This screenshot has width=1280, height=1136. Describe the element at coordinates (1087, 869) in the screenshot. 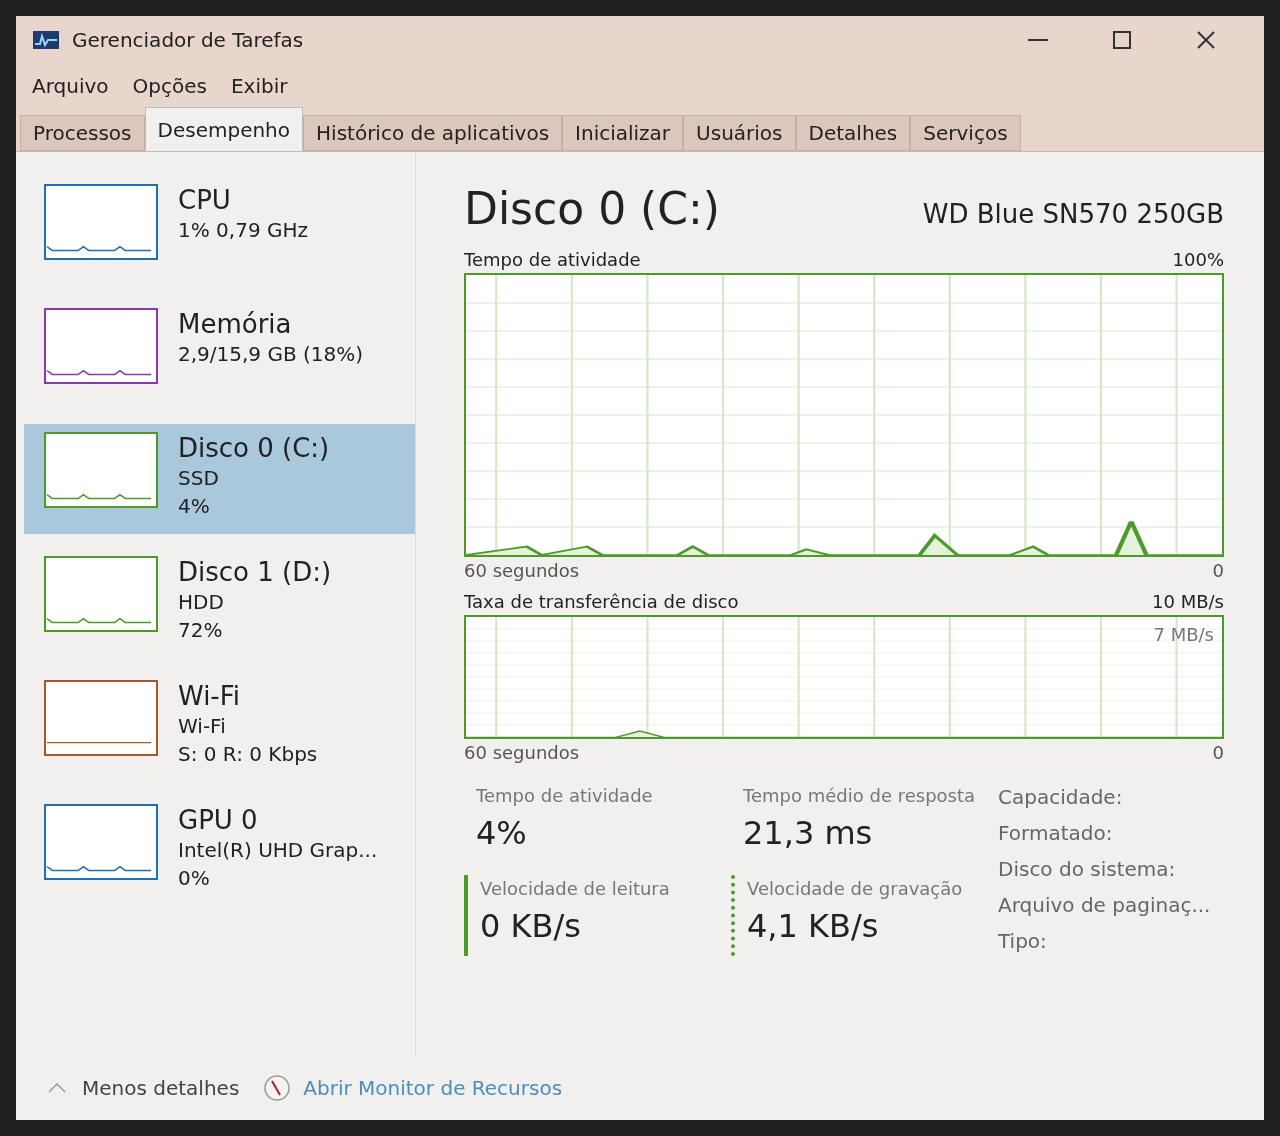

I see `property-label: Disco do sistema:` at that location.